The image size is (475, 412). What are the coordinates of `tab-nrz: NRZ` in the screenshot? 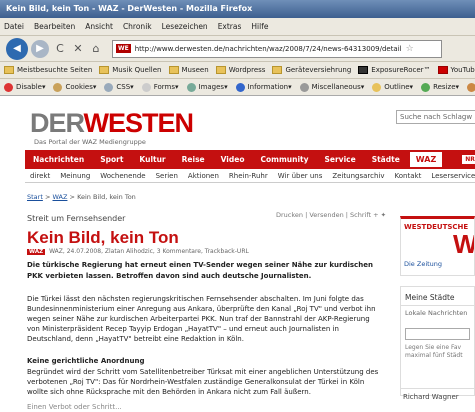 It's located at (468, 159).